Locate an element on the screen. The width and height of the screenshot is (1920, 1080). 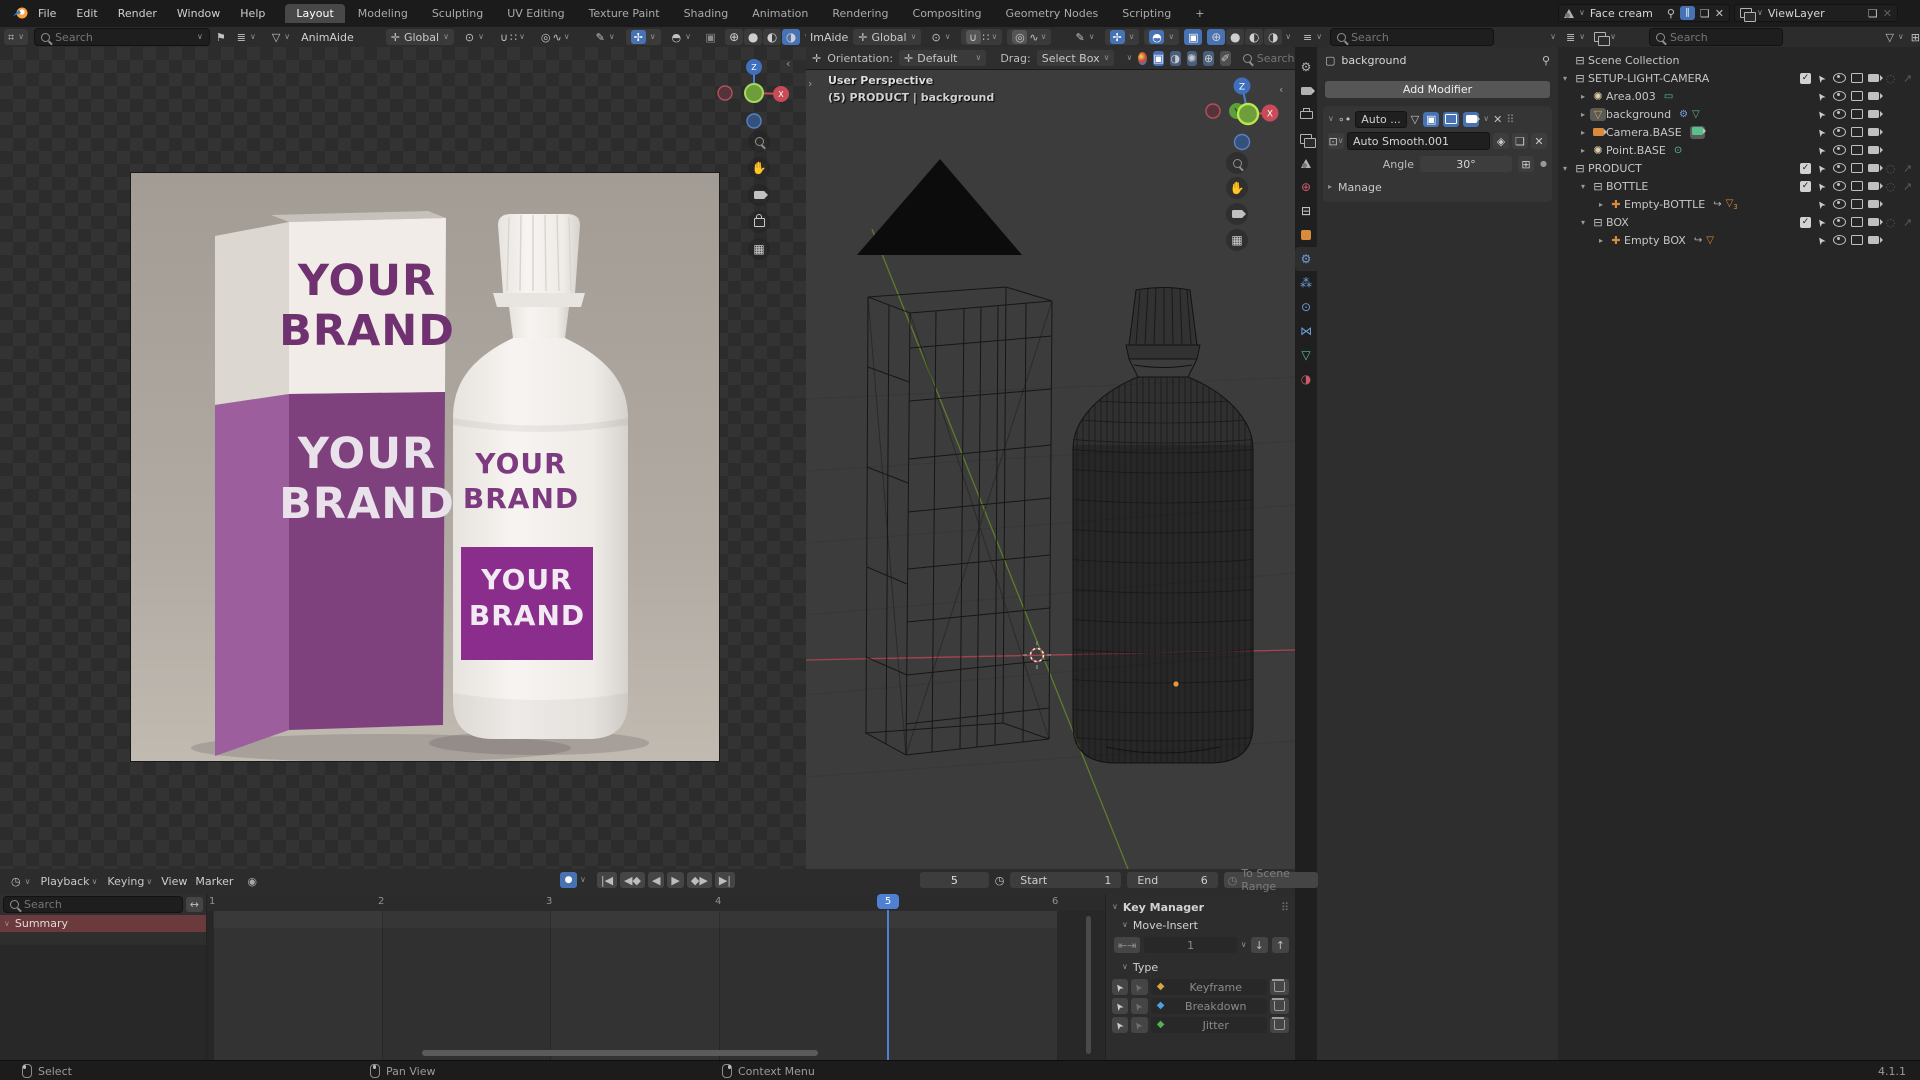
tab-render-icon is located at coordinates (1306, 91).